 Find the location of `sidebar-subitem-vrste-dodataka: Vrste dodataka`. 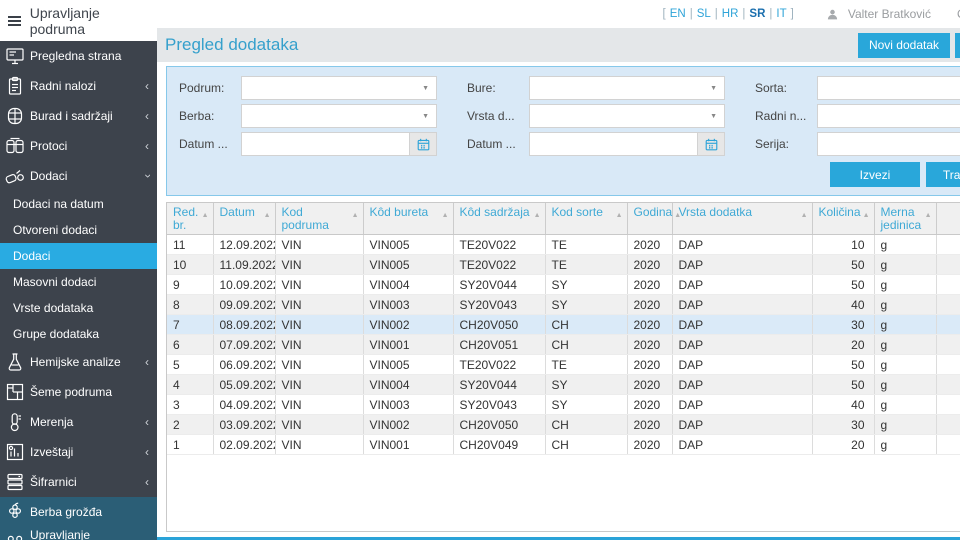

sidebar-subitem-vrste-dodataka: Vrste dodataka is located at coordinates (78, 308).